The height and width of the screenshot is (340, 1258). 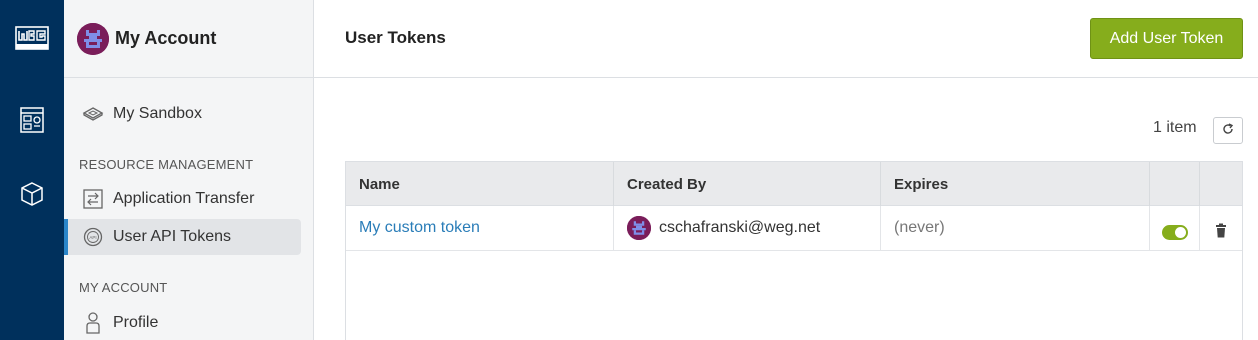 I want to click on add-user-token-button: Add User Token, so click(x=1166, y=38).